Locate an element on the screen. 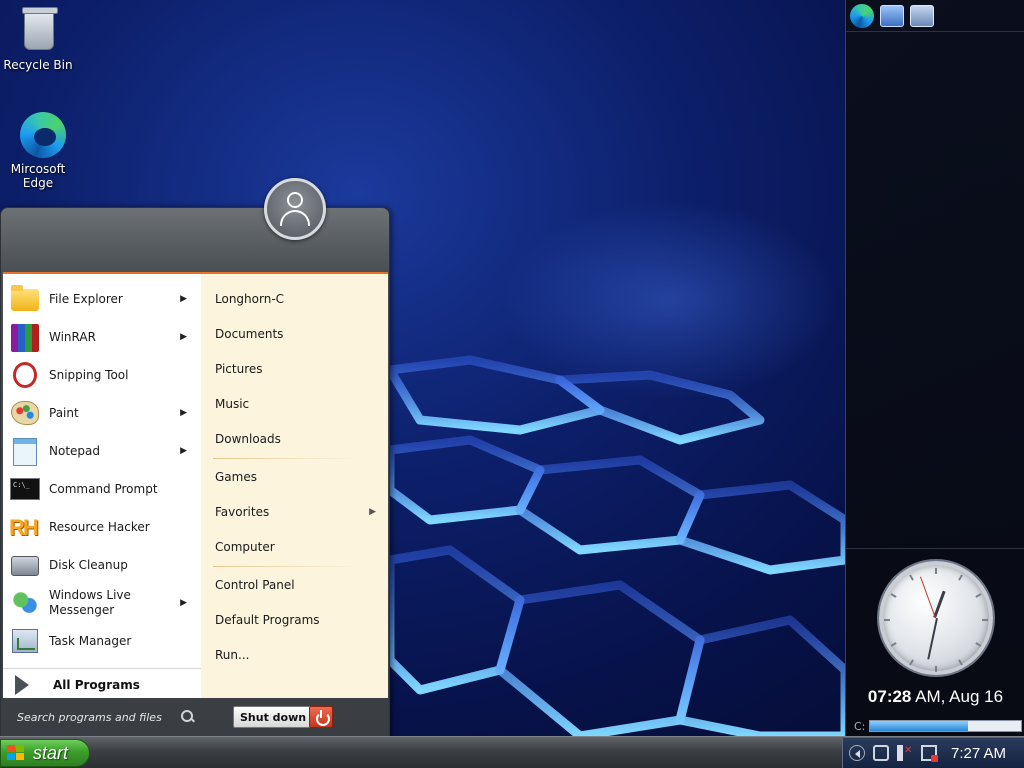  winrar-icon is located at coordinates (25, 337).